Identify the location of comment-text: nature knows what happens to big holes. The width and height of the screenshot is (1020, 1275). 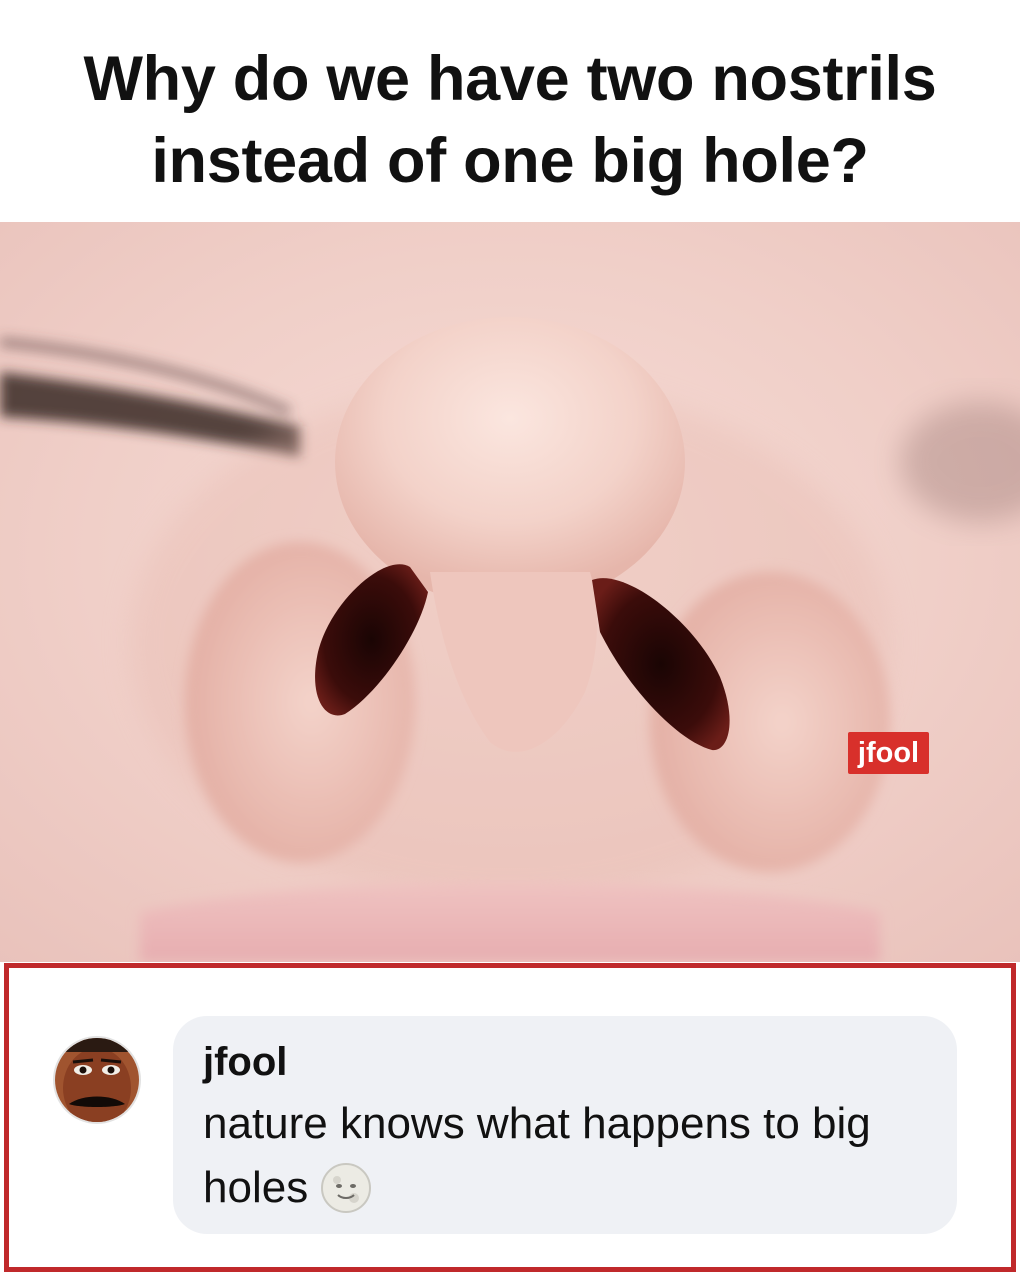
(537, 1155).